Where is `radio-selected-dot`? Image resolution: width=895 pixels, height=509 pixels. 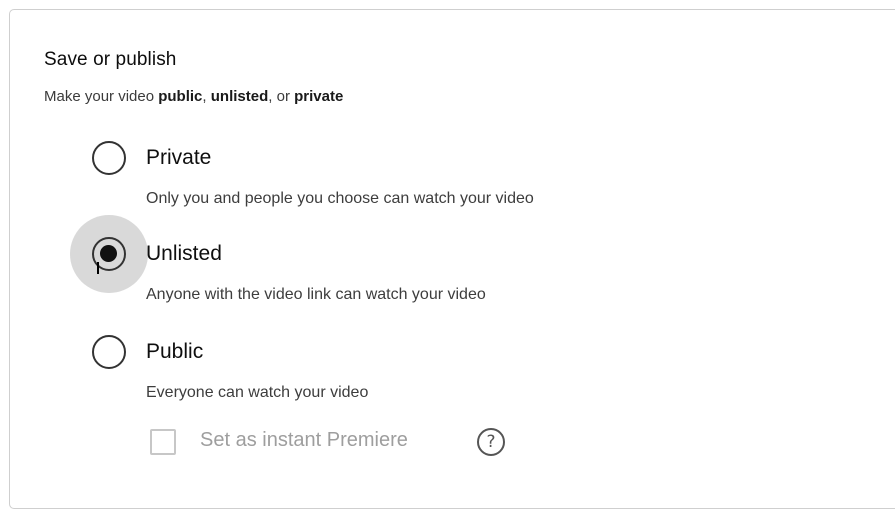 radio-selected-dot is located at coordinates (108, 253).